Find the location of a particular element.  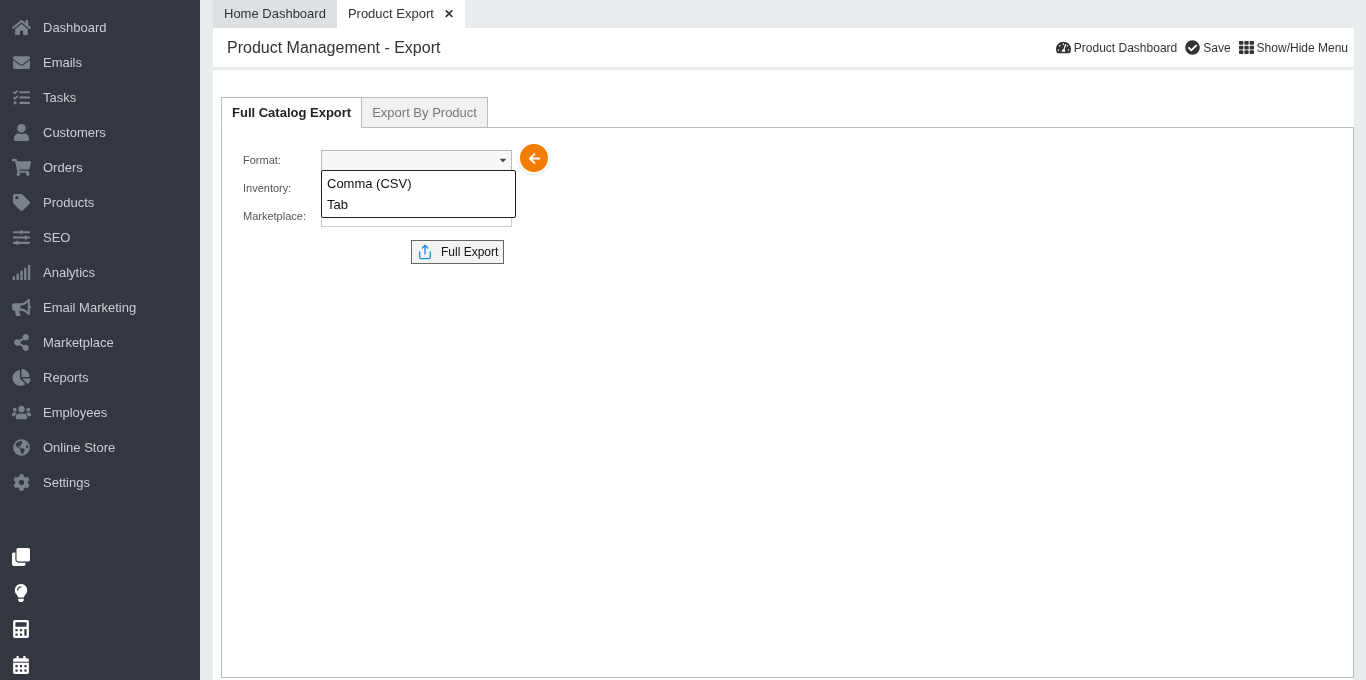

settings-icon is located at coordinates (21, 482).